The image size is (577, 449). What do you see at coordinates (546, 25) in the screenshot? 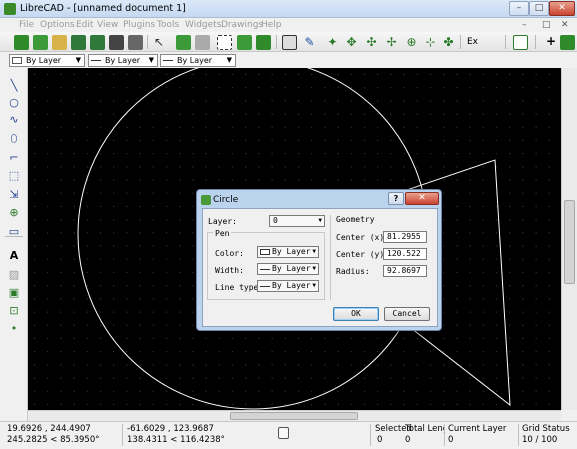
I see `mdi-restore-button: □` at bounding box center [546, 25].